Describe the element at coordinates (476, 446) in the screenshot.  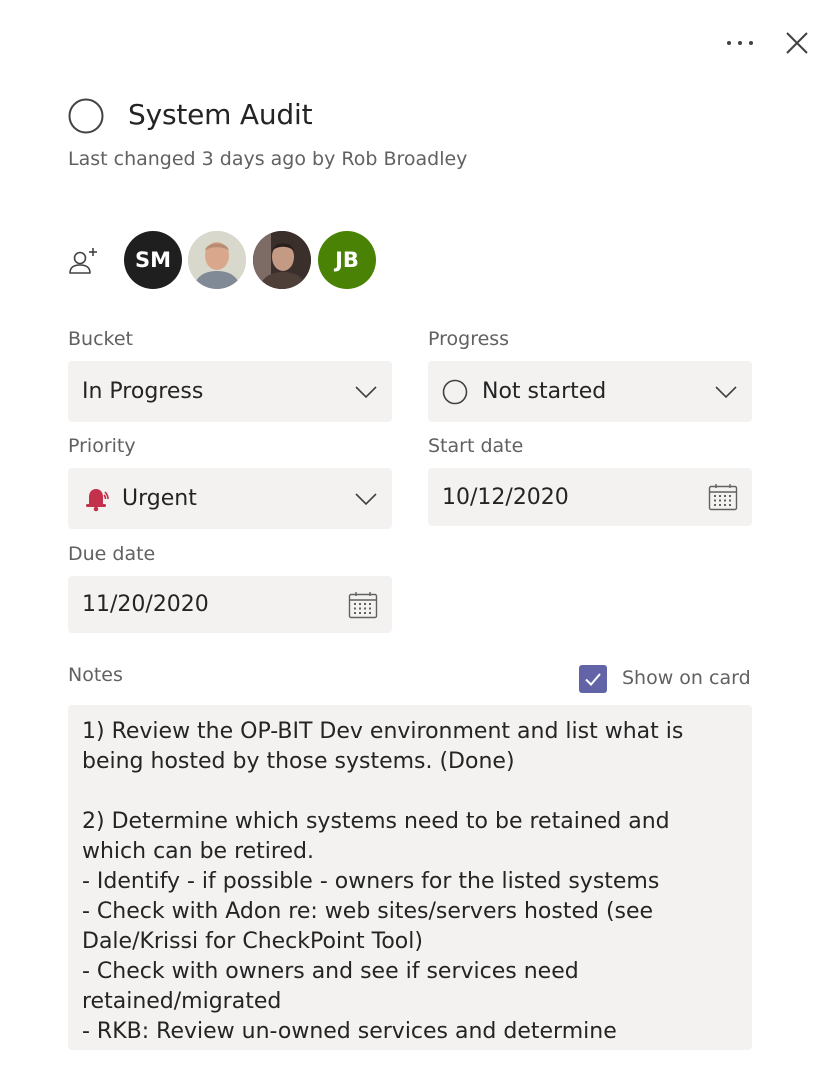
I see `start-date-label: Start date` at that location.